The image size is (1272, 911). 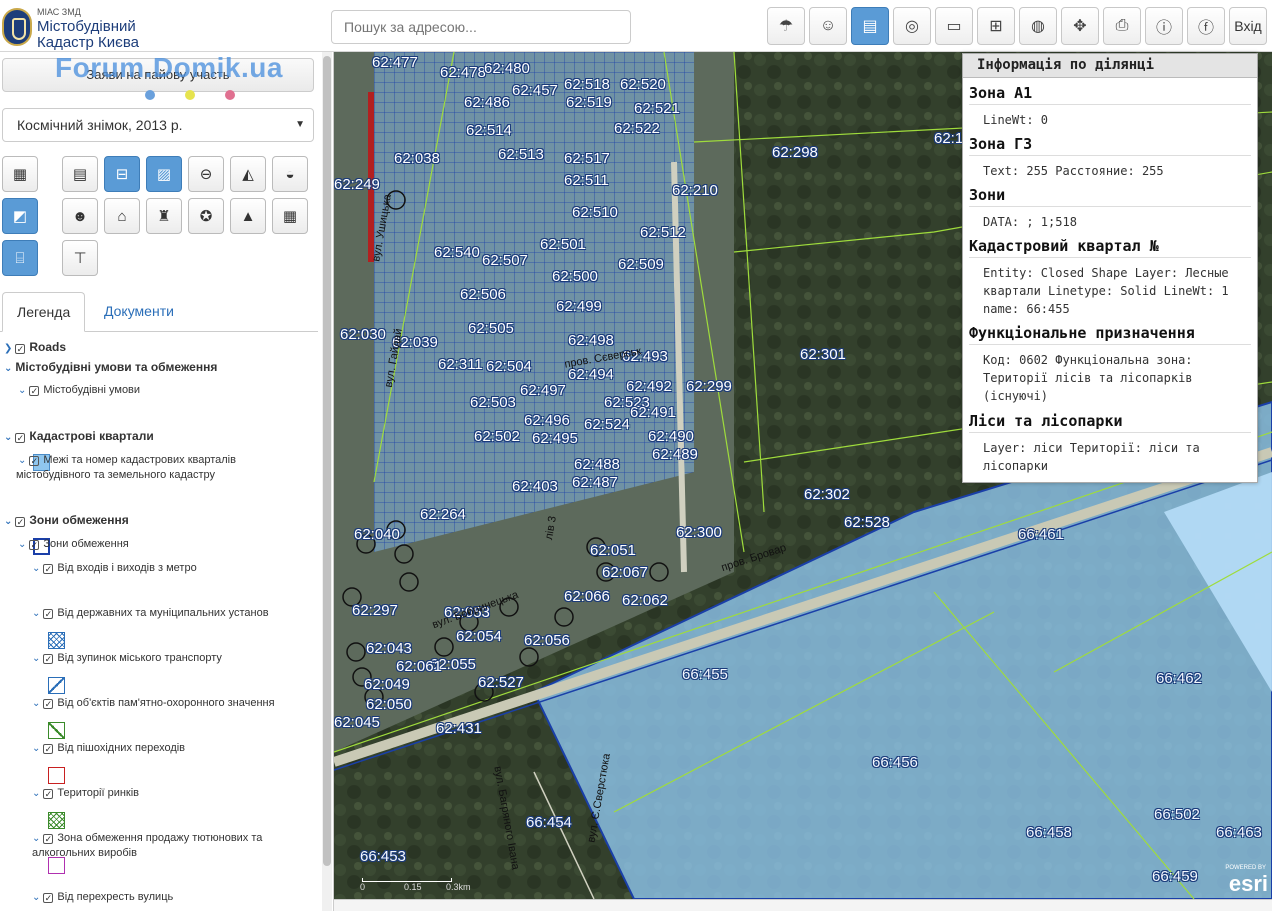 What do you see at coordinates (139, 312) in the screenshot?
I see `tab-documents: Документи` at bounding box center [139, 312].